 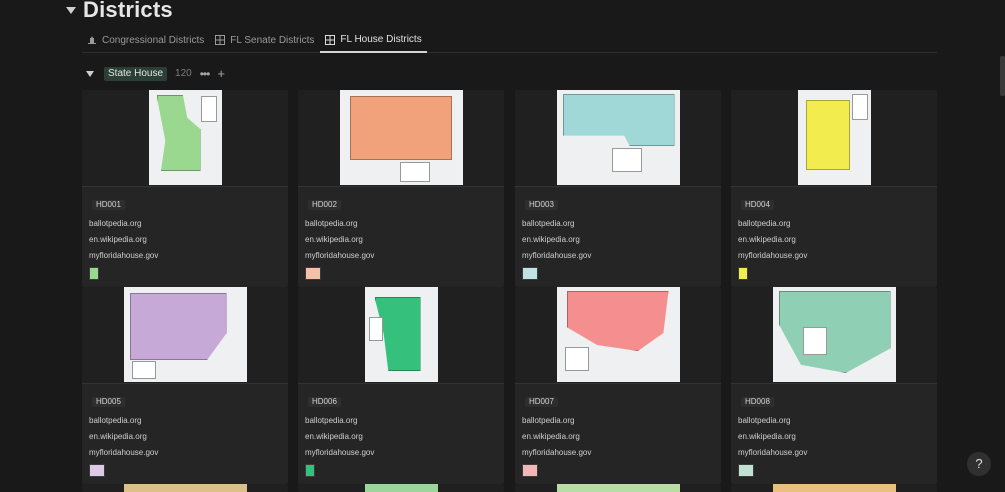 I want to click on page-title: Districts, so click(x=128, y=11).